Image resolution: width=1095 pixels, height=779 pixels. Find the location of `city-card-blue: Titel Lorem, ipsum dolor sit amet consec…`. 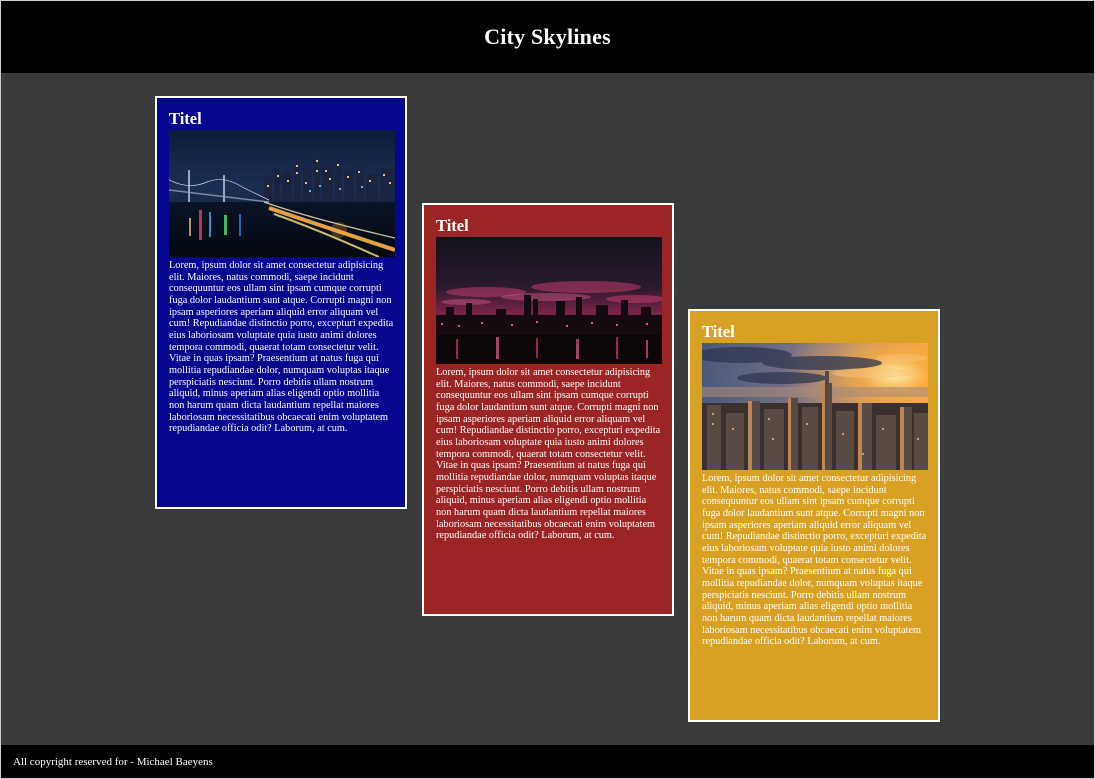

city-card-blue: Titel Lorem, ipsum dolor sit amet consec… is located at coordinates (281, 302).